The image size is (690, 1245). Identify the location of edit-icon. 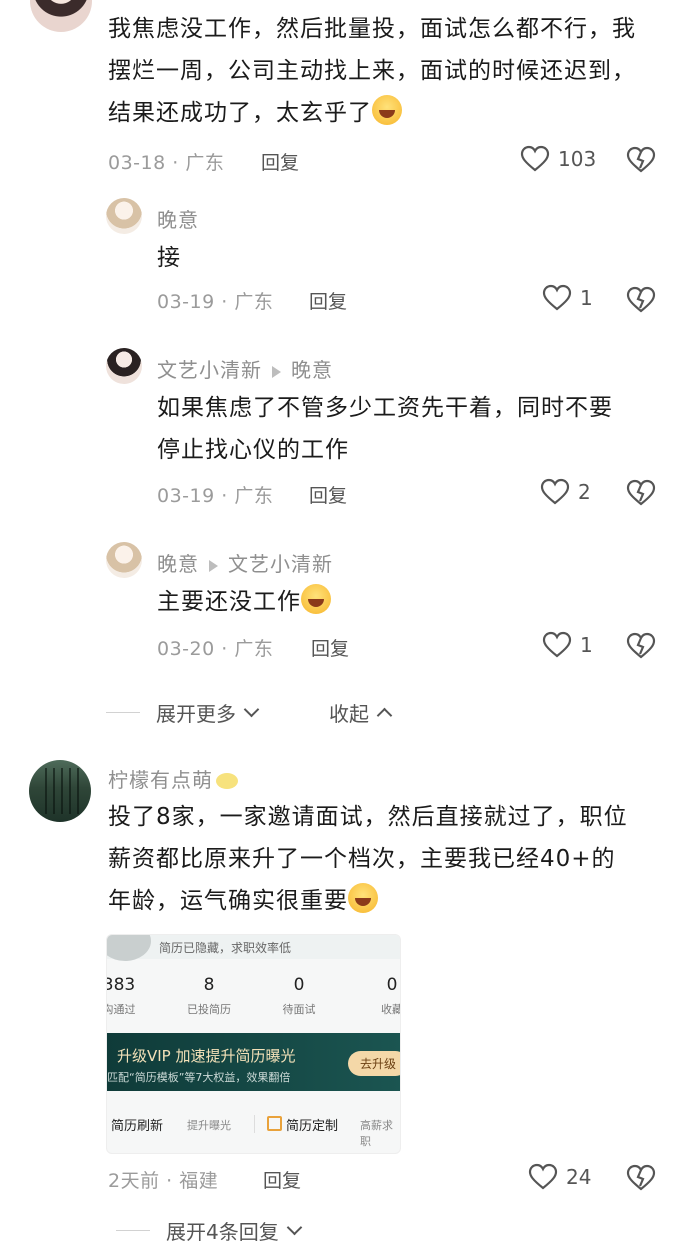
(274, 1123).